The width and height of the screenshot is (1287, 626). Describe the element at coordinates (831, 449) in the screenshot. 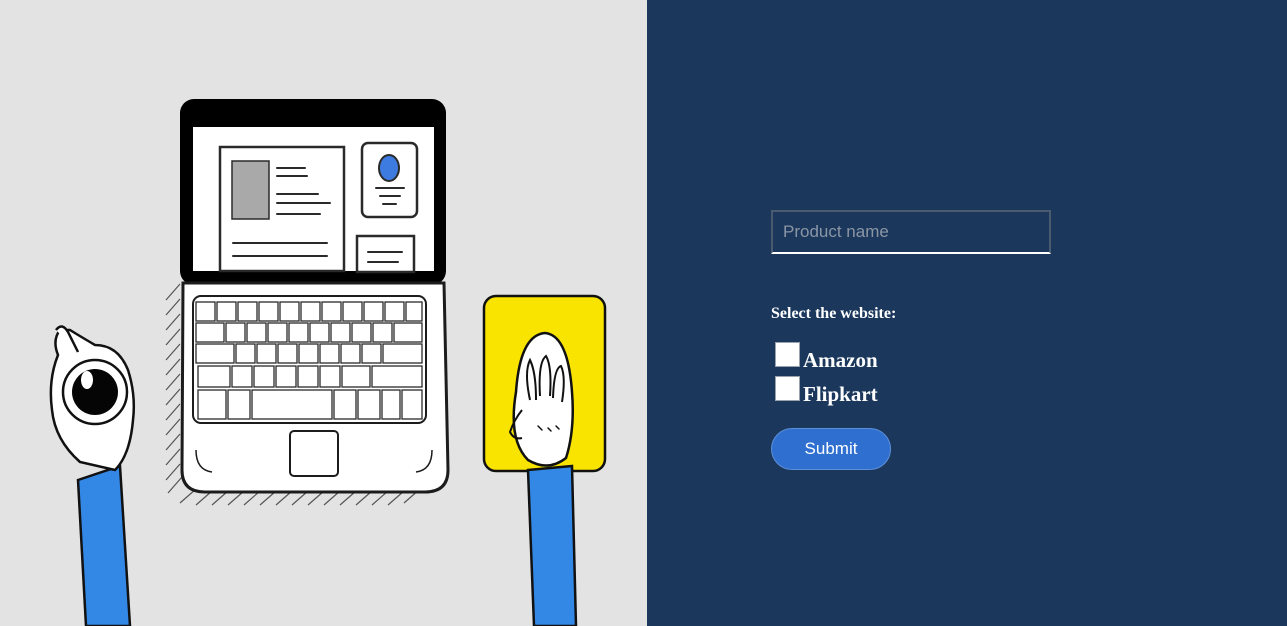

I see `submit-button: Submit` at that location.